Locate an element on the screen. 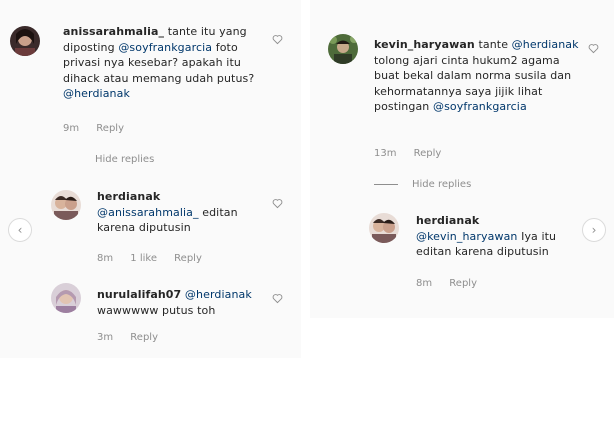 The width and height of the screenshot is (614, 443). comment-username: anissarahmalia_ is located at coordinates (113, 31).